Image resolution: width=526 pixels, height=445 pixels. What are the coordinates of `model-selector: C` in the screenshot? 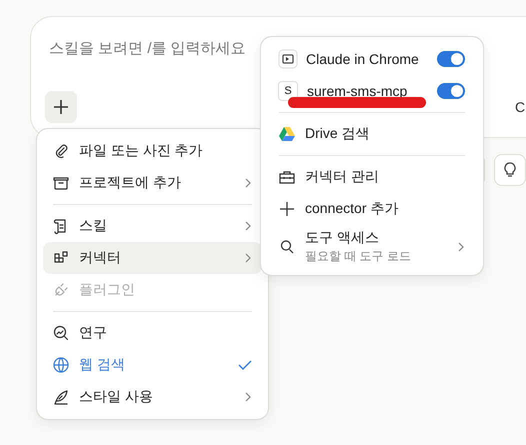 It's located at (520, 107).